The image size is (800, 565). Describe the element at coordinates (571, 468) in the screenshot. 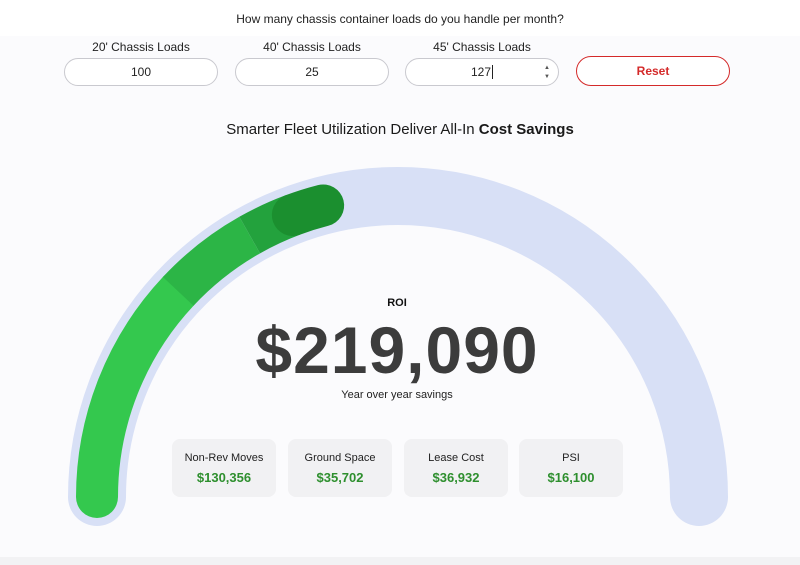

I see `card-psi: PSI $16,100` at that location.